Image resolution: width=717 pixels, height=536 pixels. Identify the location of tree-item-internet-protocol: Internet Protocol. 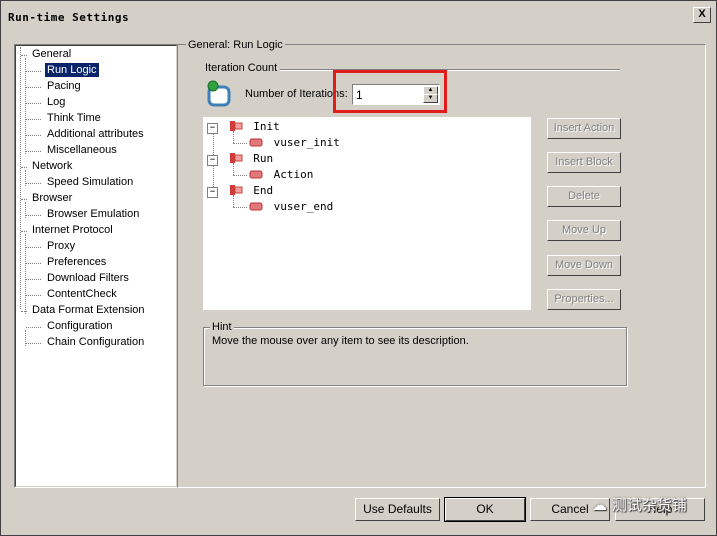
(72, 230).